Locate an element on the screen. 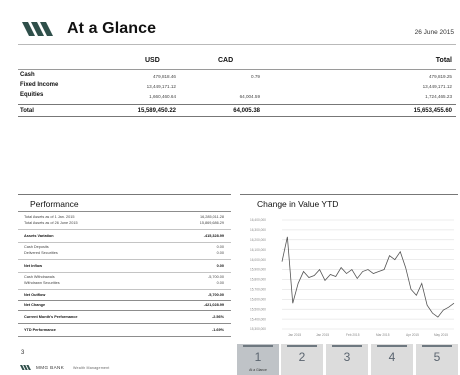 This screenshot has width=460, height=375. page-title: At a Glance is located at coordinates (112, 28).